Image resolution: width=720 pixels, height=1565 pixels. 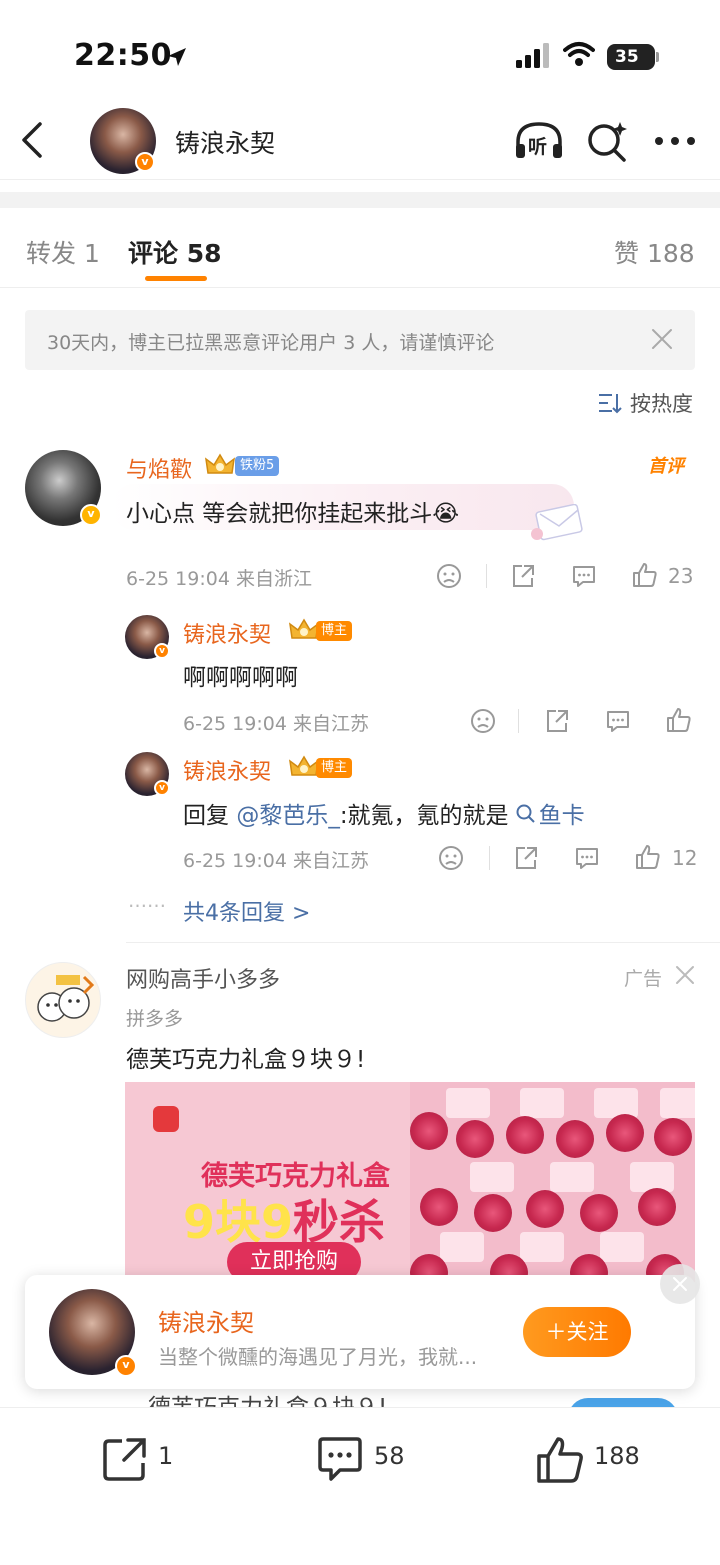 What do you see at coordinates (538, 147) in the screenshot?
I see `listen-label: 听` at bounding box center [538, 147].